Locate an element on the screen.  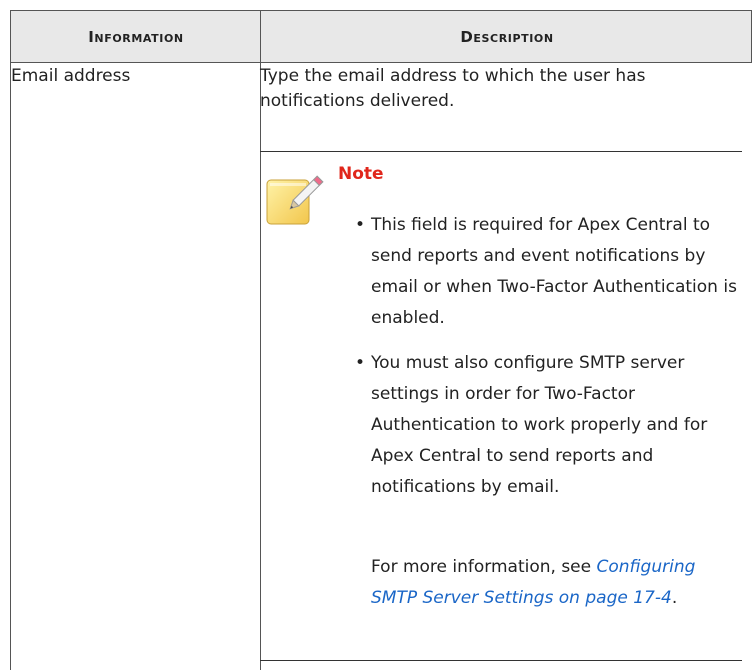
note-top-rule is located at coordinates (501, 151).